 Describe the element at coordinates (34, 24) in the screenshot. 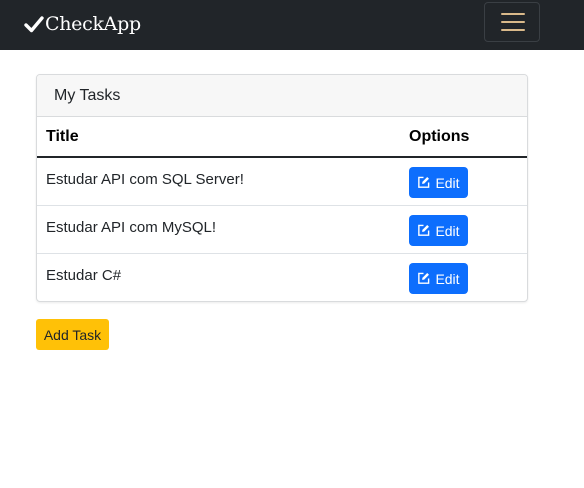

I see `check-icon` at that location.